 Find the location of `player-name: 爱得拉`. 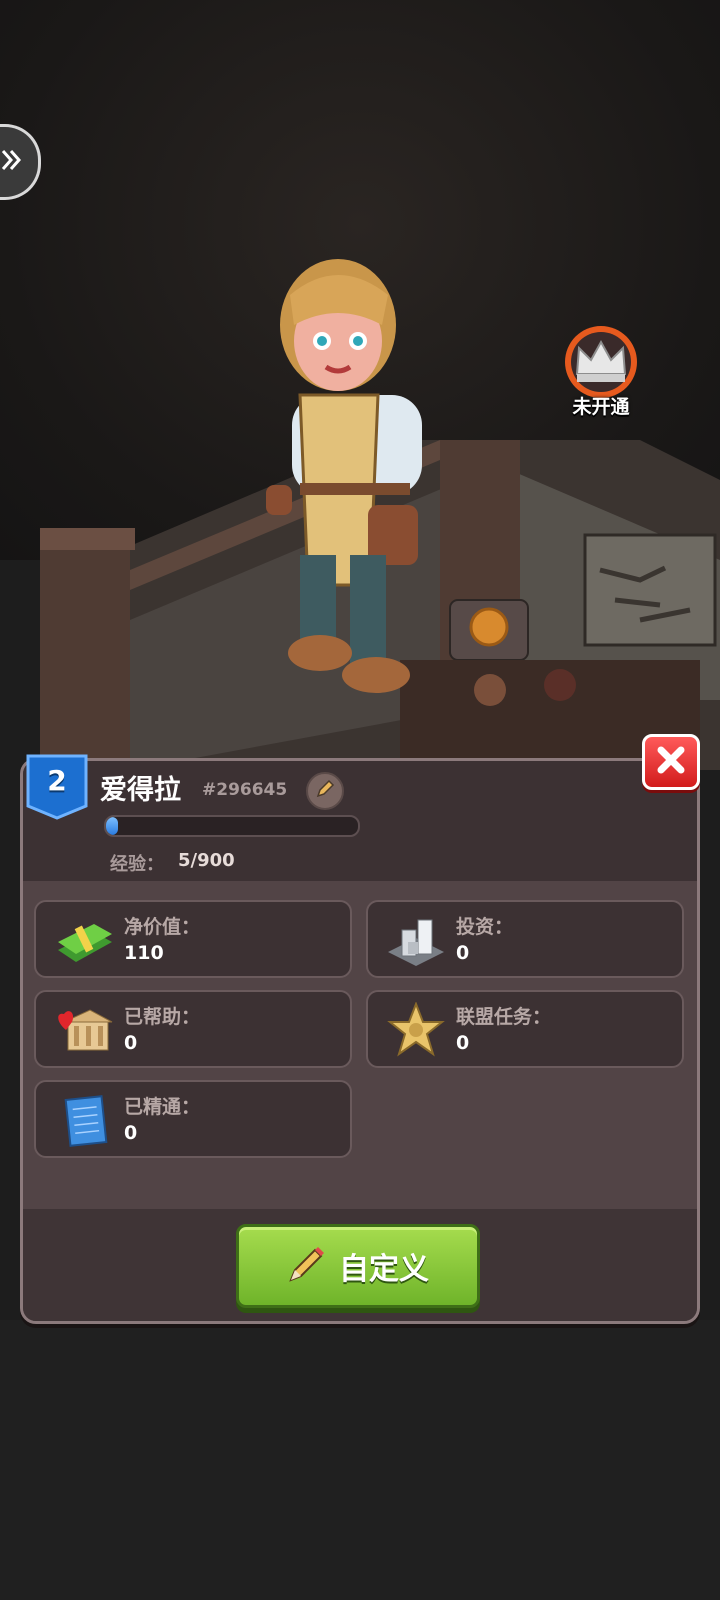

player-name: 爱得拉 is located at coordinates (140, 790).